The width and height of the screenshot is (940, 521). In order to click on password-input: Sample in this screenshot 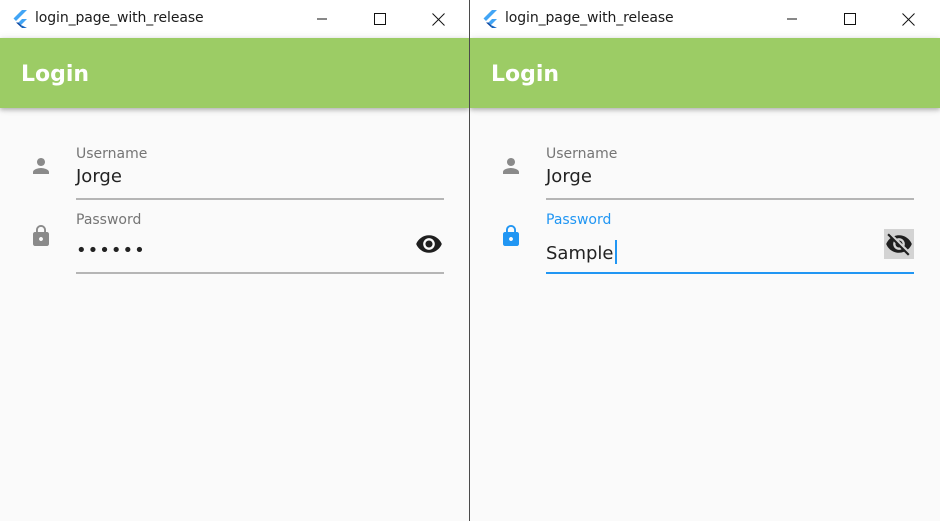, I will do `click(581, 252)`.